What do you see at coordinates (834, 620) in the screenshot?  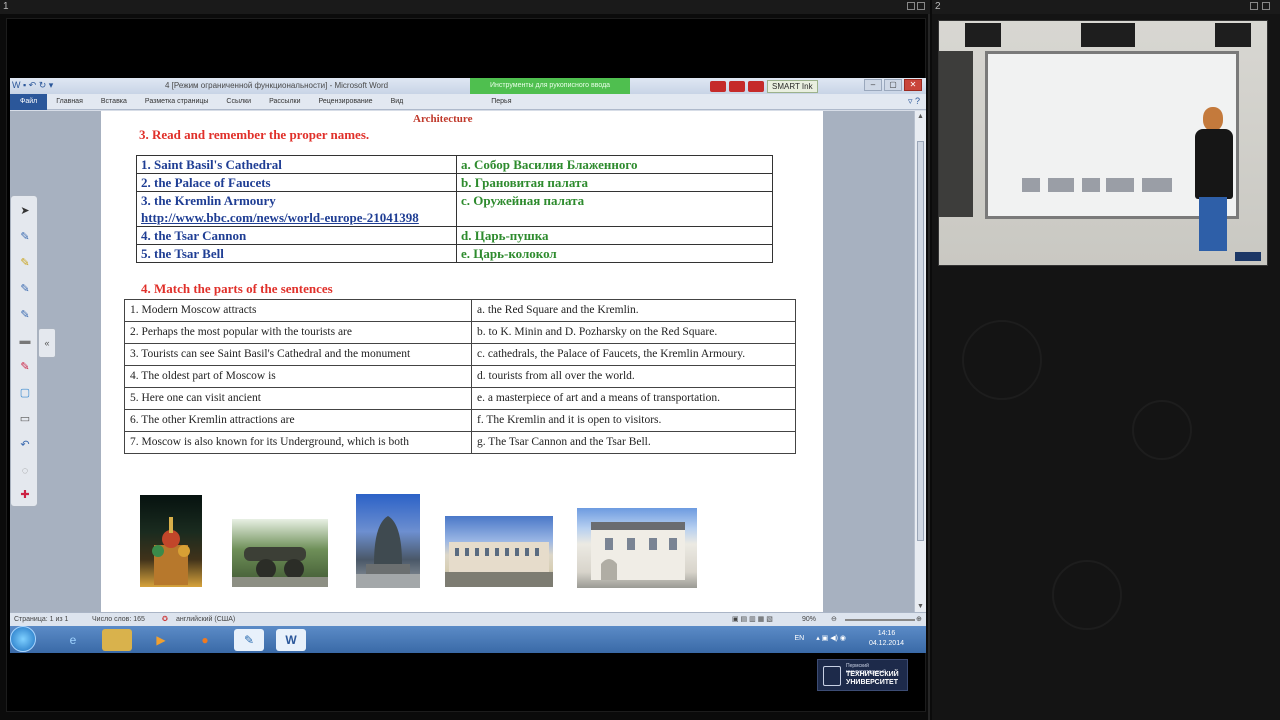 I see `zoom-out-icon: ⊖` at bounding box center [834, 620].